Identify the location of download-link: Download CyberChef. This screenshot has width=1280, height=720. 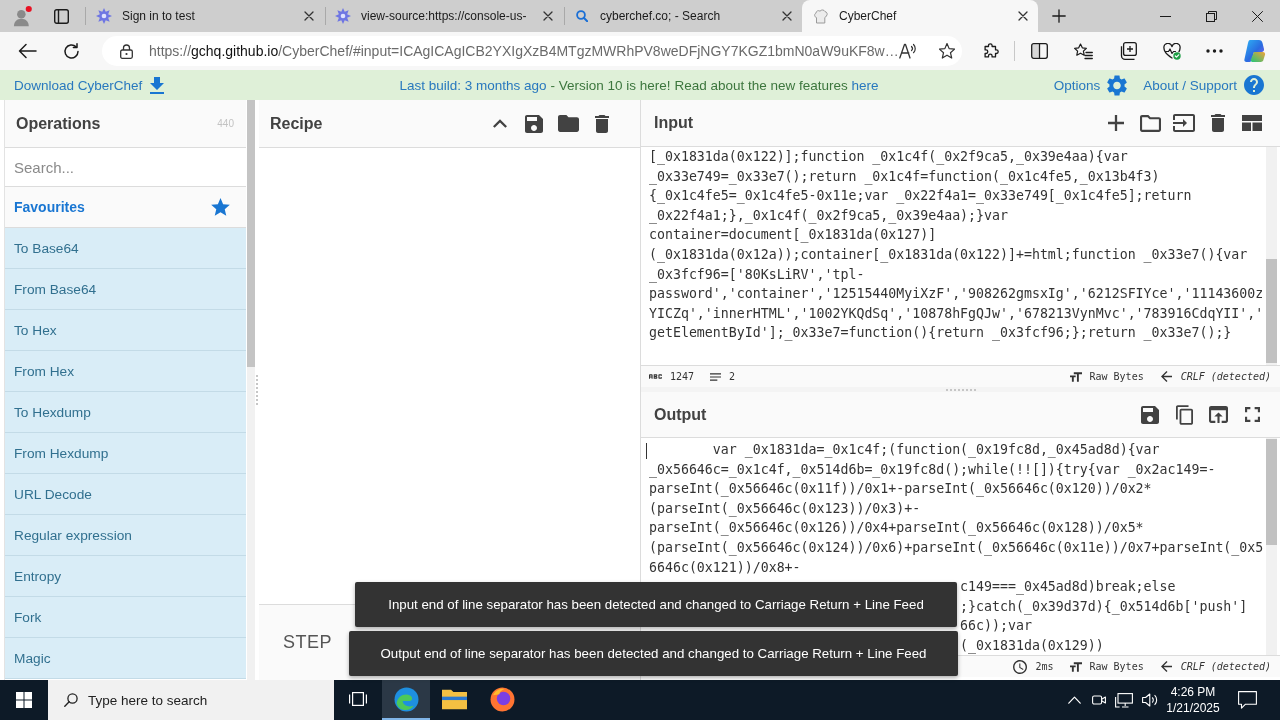
(89, 85).